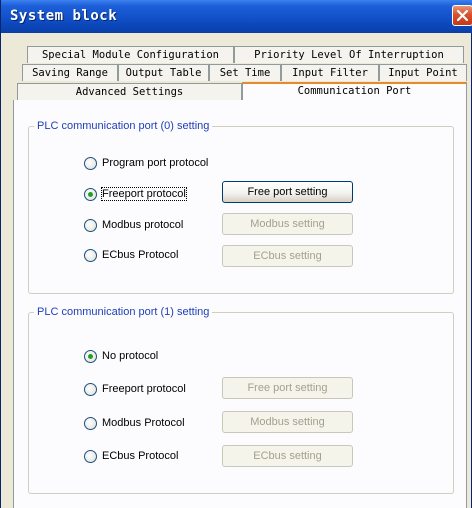  Describe the element at coordinates (155, 163) in the screenshot. I see `radio-label: Program port protocol` at that location.